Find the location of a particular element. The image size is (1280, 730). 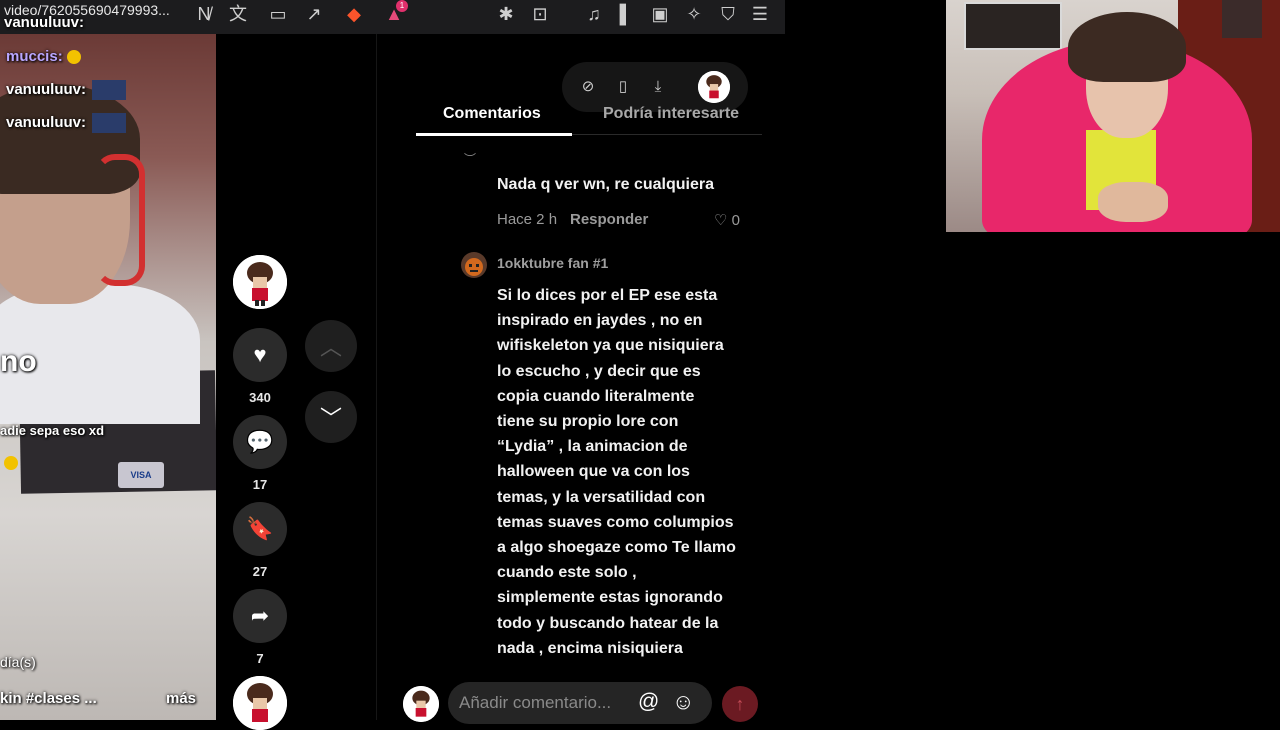

reply-button: Responder is located at coordinates (609, 219).